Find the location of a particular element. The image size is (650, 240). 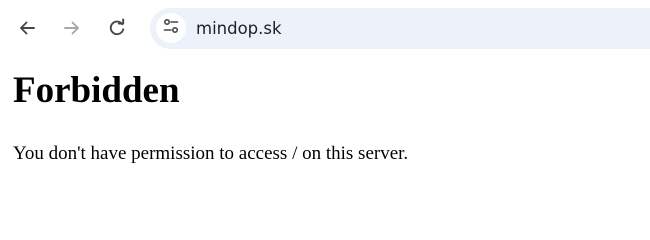

arrow-left-icon is located at coordinates (27, 28).